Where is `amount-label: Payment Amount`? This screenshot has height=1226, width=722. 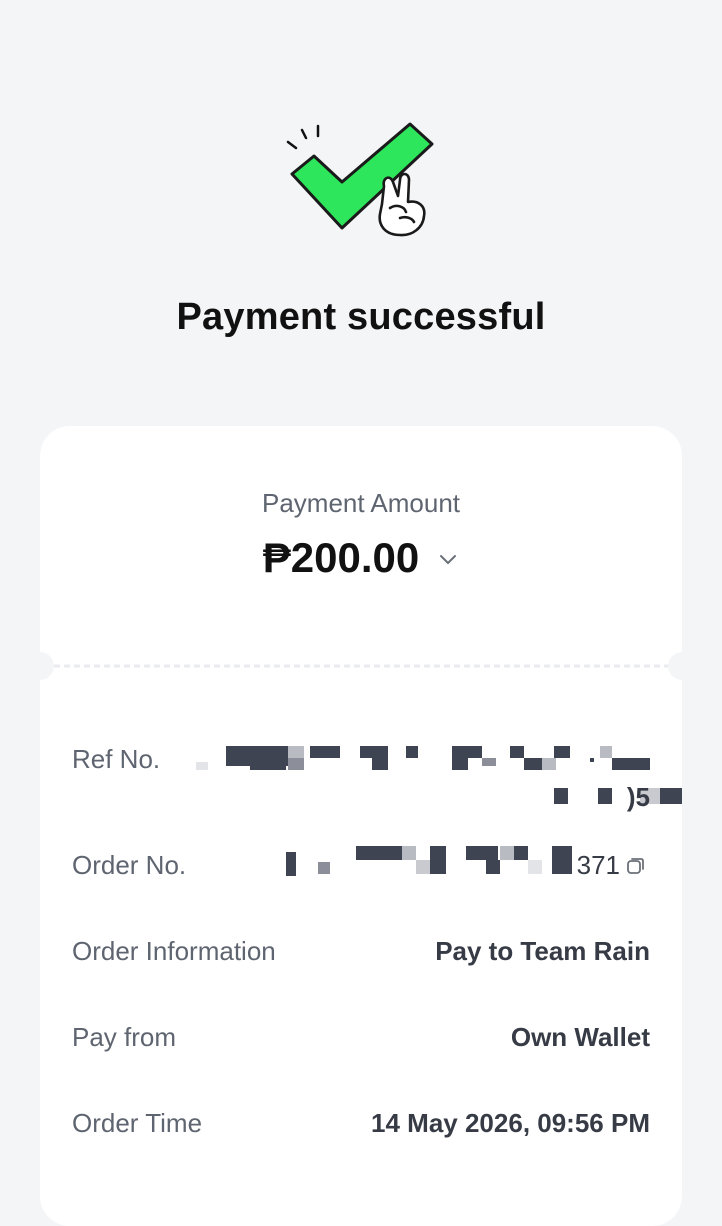
amount-label: Payment Amount is located at coordinates (361, 503).